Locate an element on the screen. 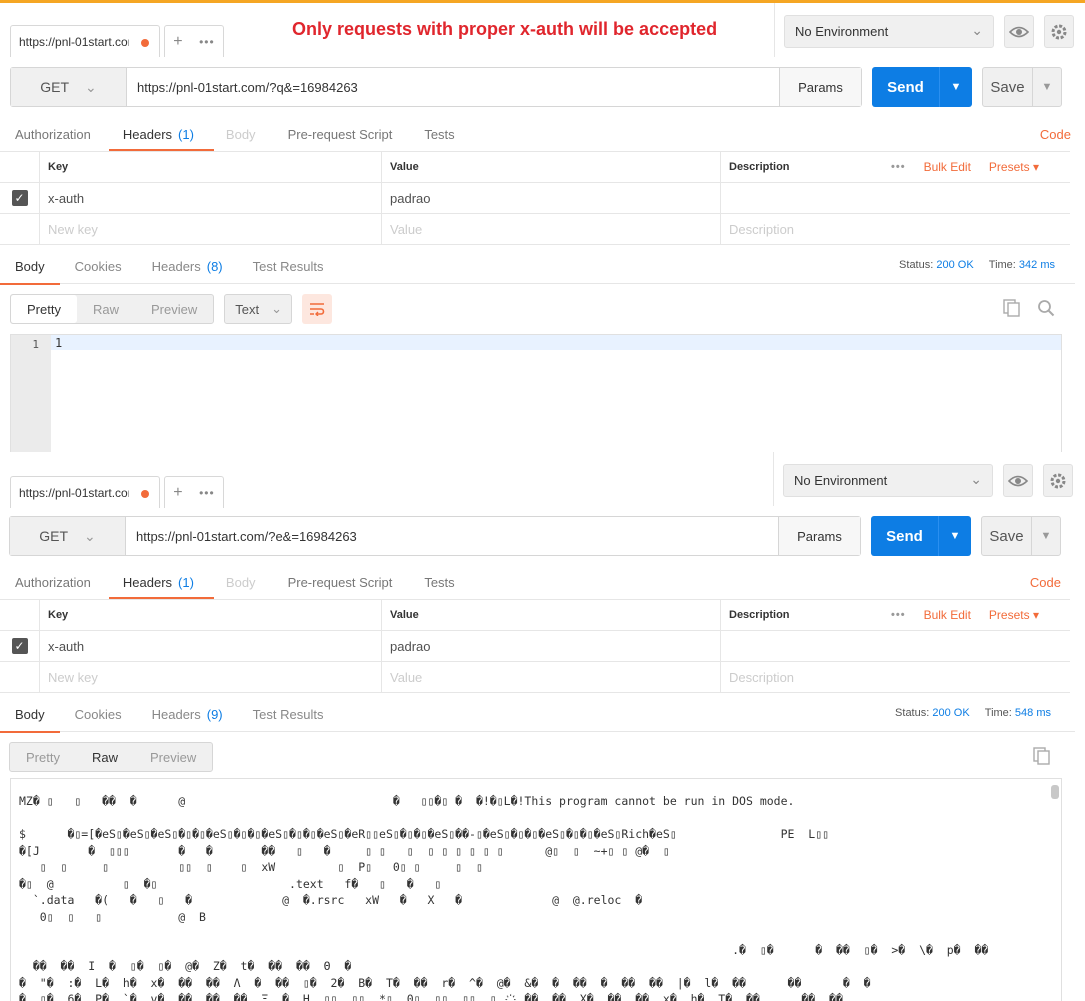 The image size is (1085, 1001). response-status: Status: 200 OK Time: 342 ms is located at coordinates (977, 265).